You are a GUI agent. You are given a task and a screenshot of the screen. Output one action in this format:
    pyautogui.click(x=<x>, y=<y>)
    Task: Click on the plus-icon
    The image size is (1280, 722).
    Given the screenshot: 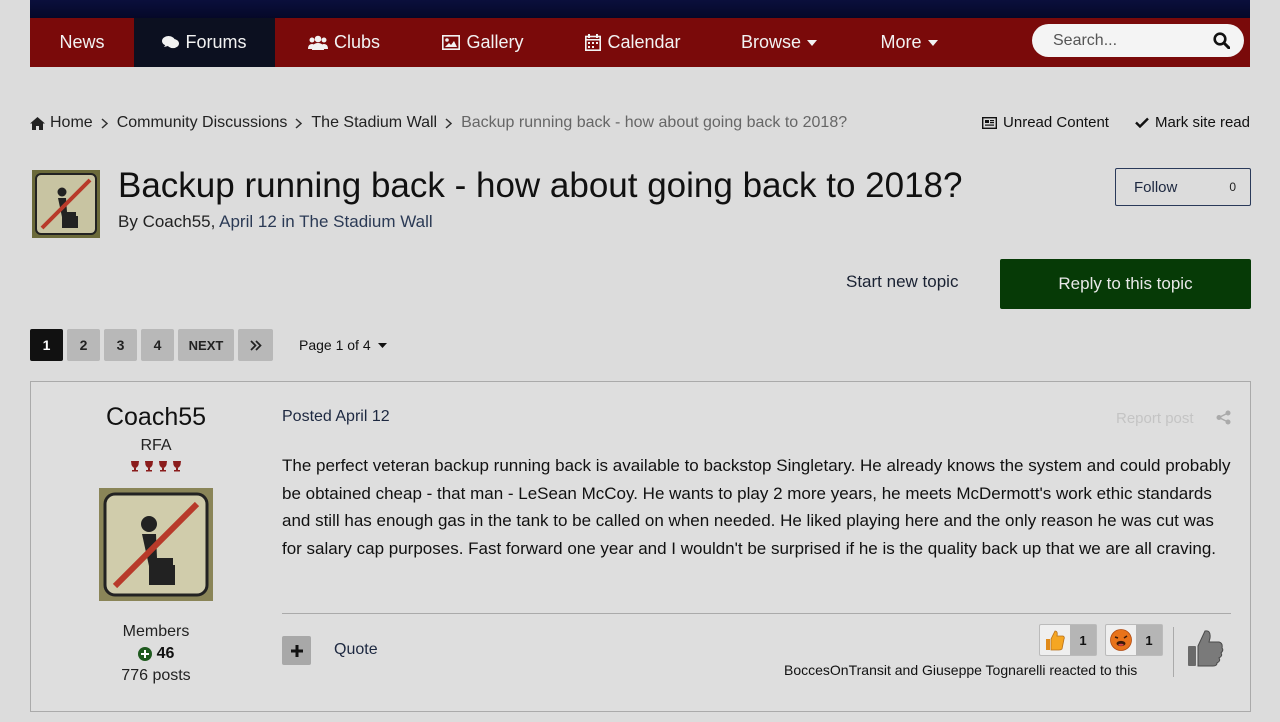 What is the action you would take?
    pyautogui.click(x=296, y=650)
    